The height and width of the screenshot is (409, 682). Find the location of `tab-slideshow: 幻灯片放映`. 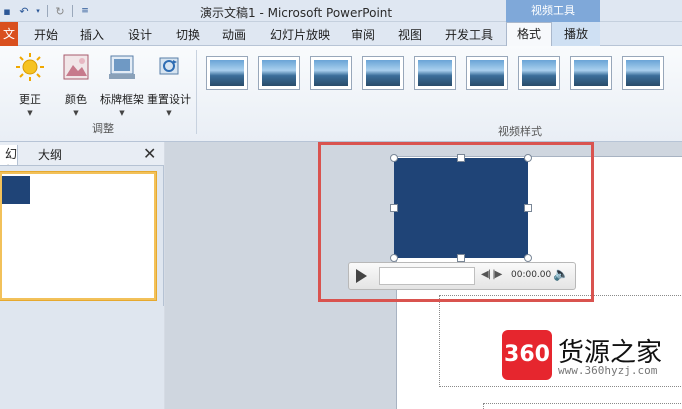

tab-slideshow: 幻灯片放映 is located at coordinates (300, 34).